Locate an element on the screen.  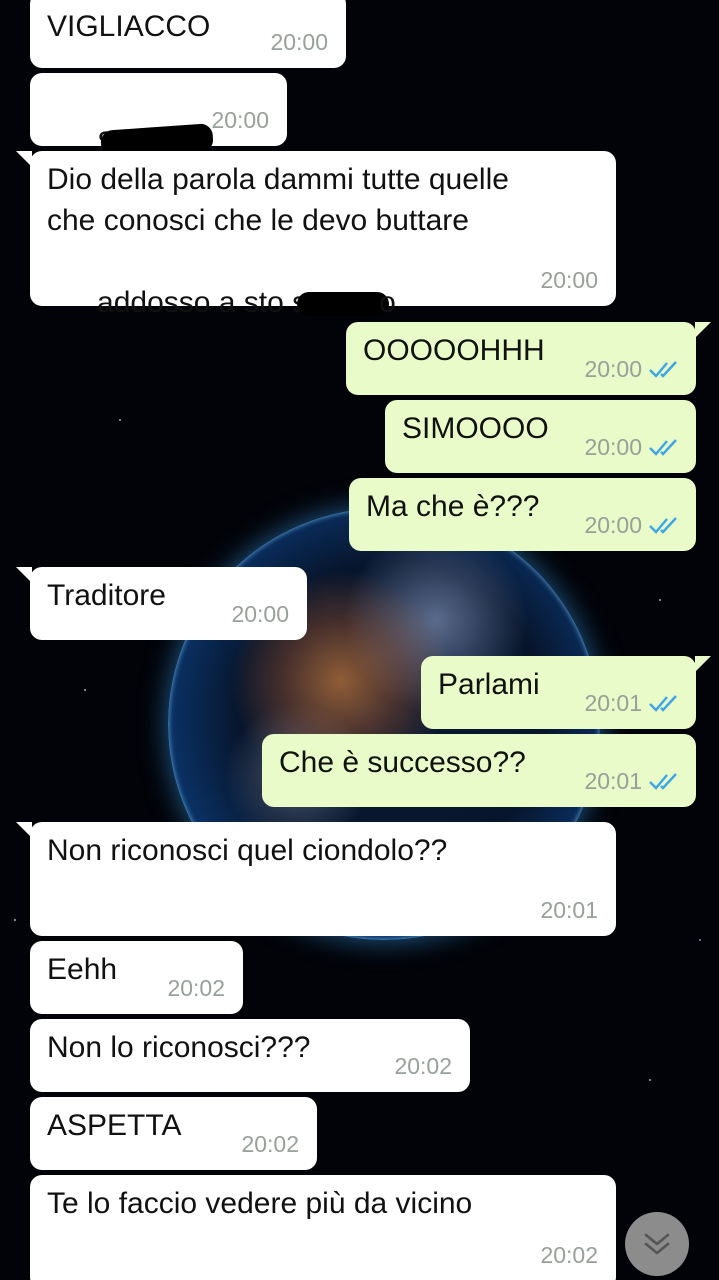
message-outgoing: OOOOOHHH 20:00 is located at coordinates (521, 358).